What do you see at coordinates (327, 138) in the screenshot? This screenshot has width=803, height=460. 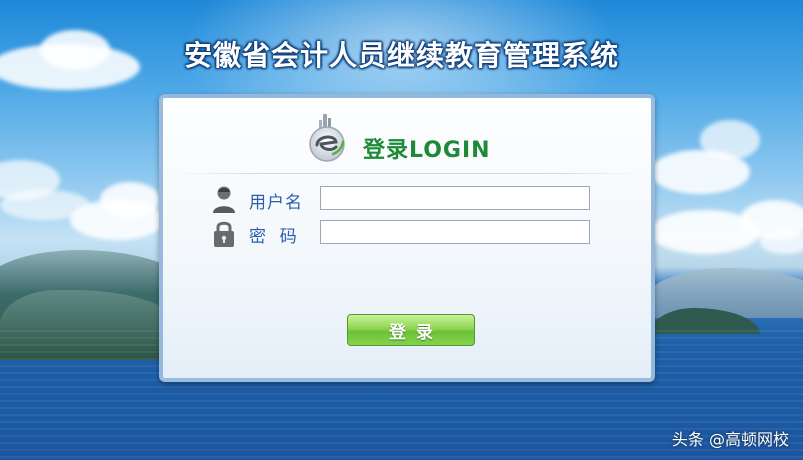 I see `site-logo-icon` at bounding box center [327, 138].